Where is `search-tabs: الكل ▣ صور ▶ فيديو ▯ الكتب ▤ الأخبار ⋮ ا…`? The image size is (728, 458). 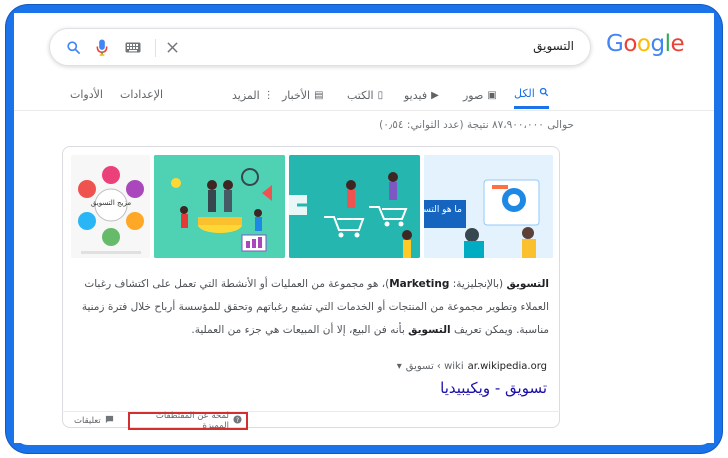 search-tabs: الكل ▣ صور ▶ فيديو ▯ الكتب ▤ الأخبار ⋮ ا… is located at coordinates (364, 95).